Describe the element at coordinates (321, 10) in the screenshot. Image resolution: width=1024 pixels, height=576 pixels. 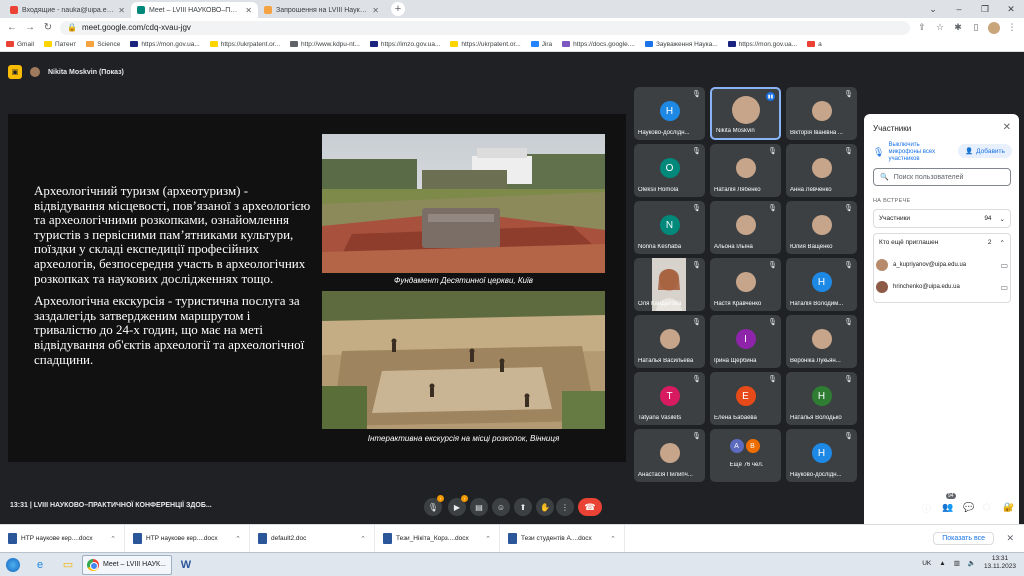
I see `browser-tab: Запрошення на LVIII Науково-п... ✕` at that location.